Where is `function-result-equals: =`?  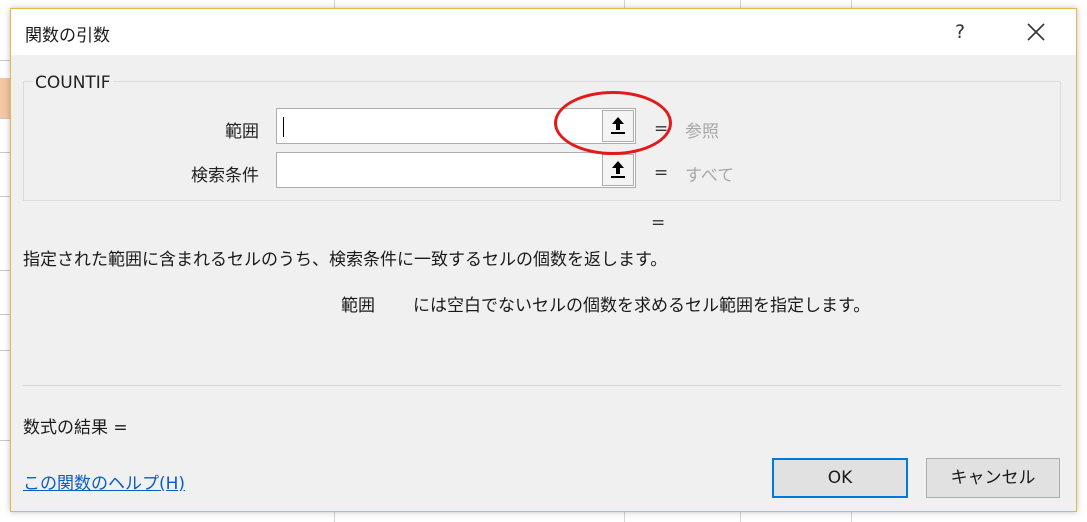
function-result-equals: = is located at coordinates (658, 223).